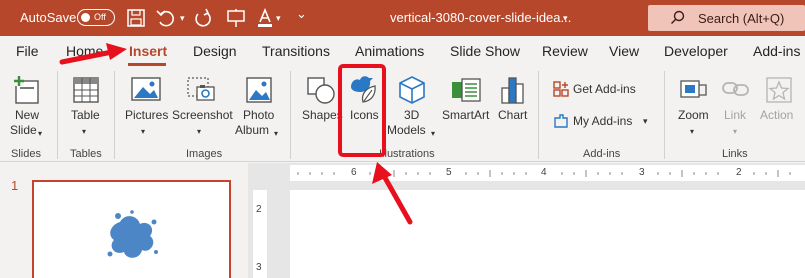  What do you see at coordinates (603, 121) in the screenshot?
I see `my-add-ins-label: My Add-ins` at bounding box center [603, 121].